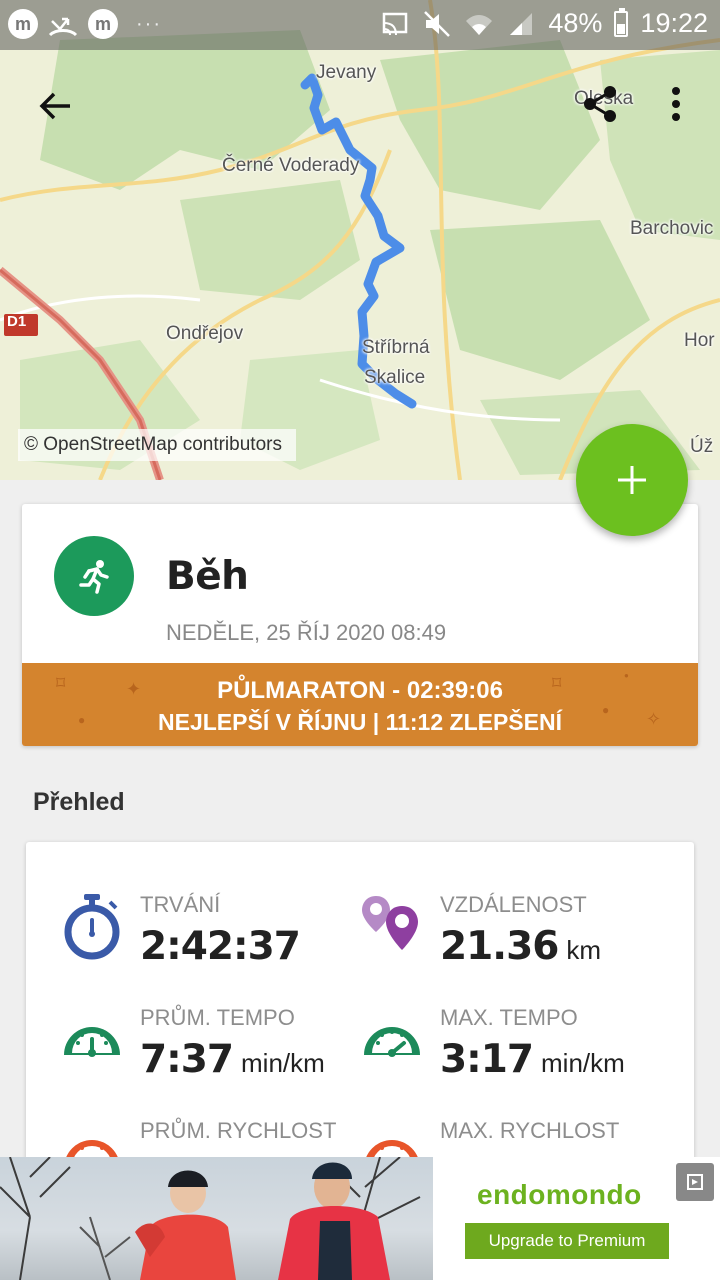 This screenshot has width=720, height=1280. I want to click on share-button, so click(600, 104).